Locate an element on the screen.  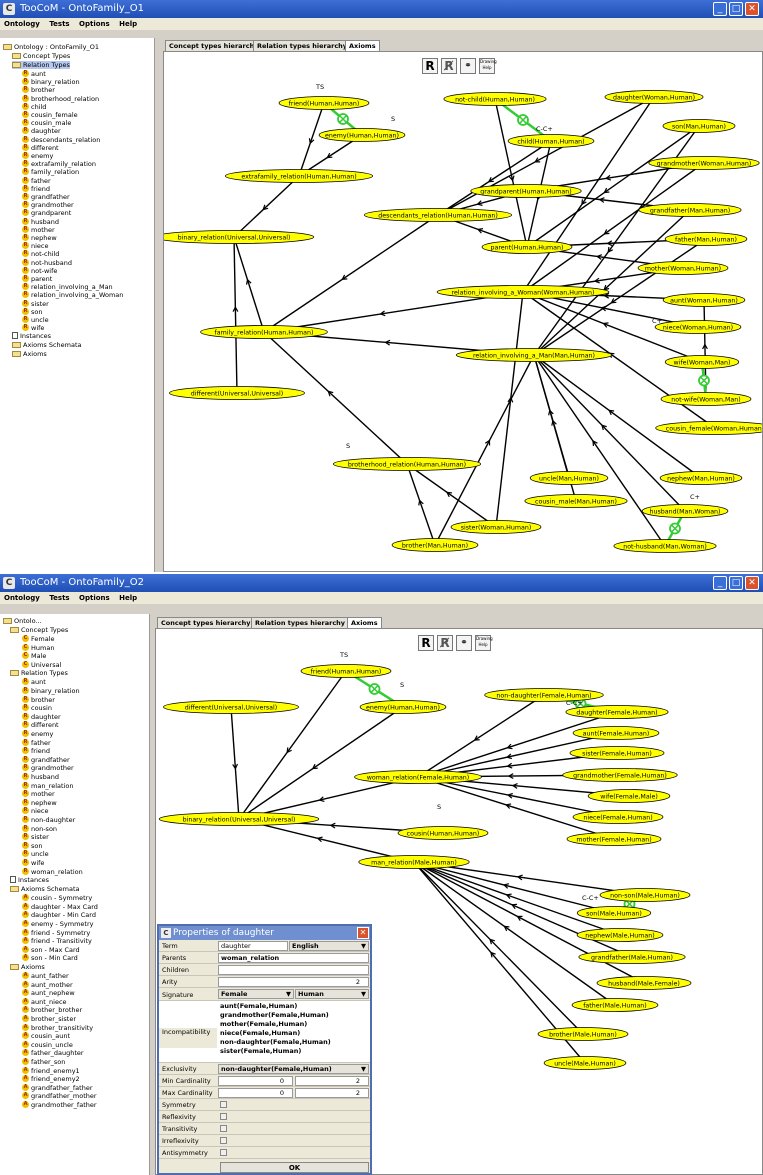
parents-field: woman_relation is located at coordinates (293, 958).